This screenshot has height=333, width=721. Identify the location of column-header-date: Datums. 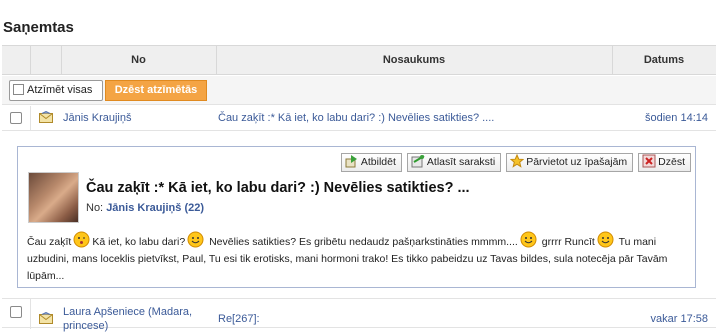
(664, 60).